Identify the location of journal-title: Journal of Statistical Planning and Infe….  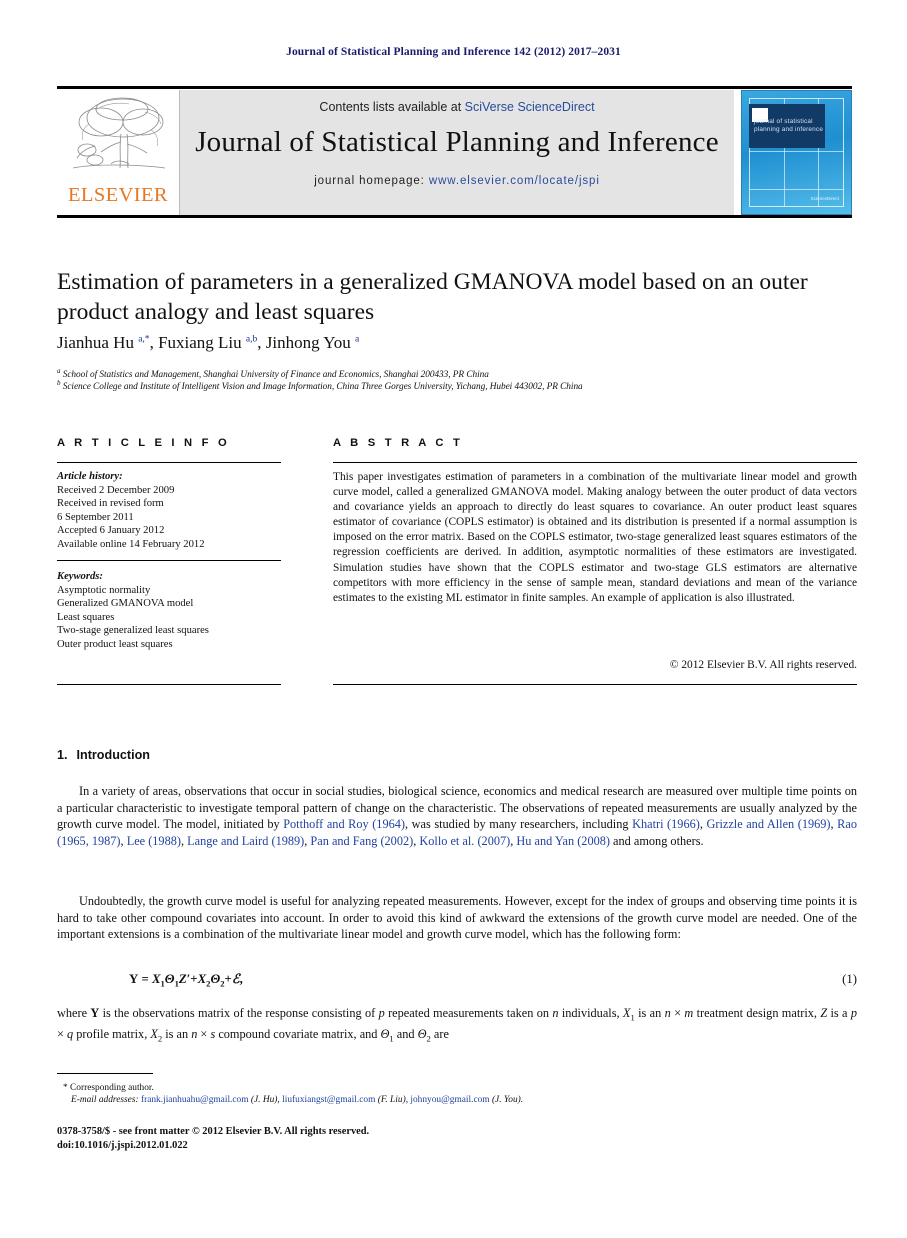
(457, 142).